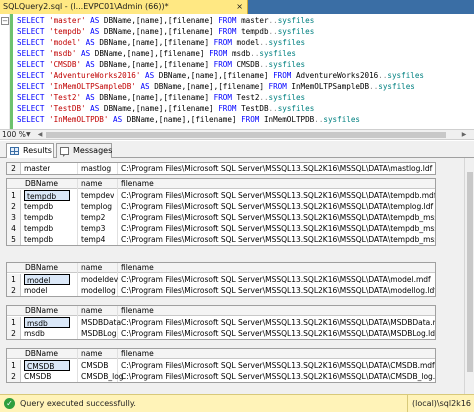 The height and width of the screenshot is (412, 474). Describe the element at coordinates (93, 150) in the screenshot. I see `tab-messages-label: Messages` at that location.